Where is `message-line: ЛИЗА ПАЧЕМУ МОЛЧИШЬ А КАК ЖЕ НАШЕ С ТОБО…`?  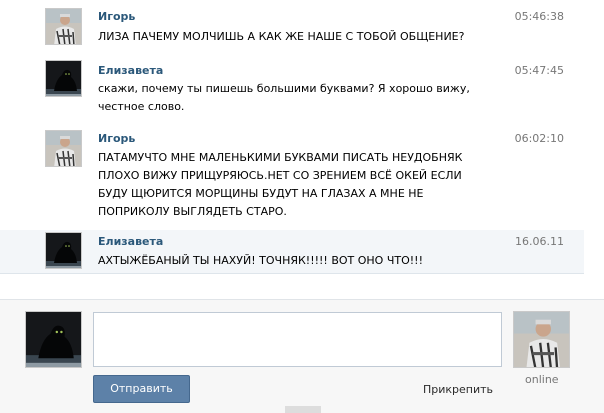
message-line: ЛИЗА ПАЧЕМУ МОЛЧИШЬ А КАК ЖЕ НАШЕ С ТОБО… is located at coordinates (281, 36).